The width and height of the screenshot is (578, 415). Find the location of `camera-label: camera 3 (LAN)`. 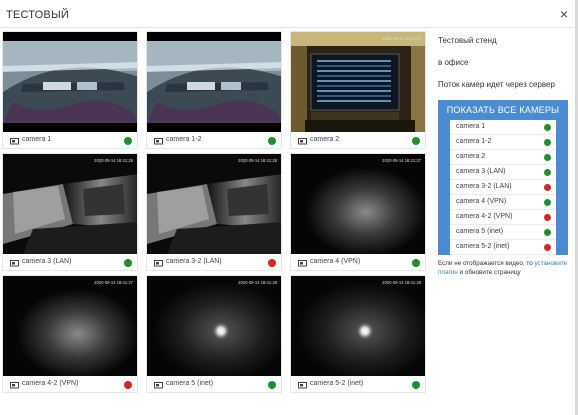

camera-label: camera 3 (LAN) is located at coordinates (47, 261).